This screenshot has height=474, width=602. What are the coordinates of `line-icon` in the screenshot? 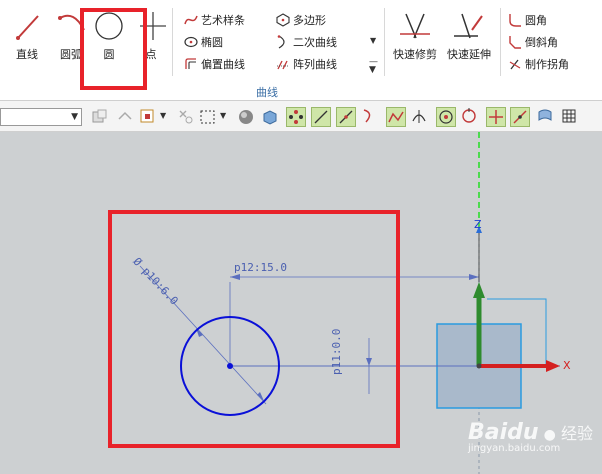 It's located at (29, 27).